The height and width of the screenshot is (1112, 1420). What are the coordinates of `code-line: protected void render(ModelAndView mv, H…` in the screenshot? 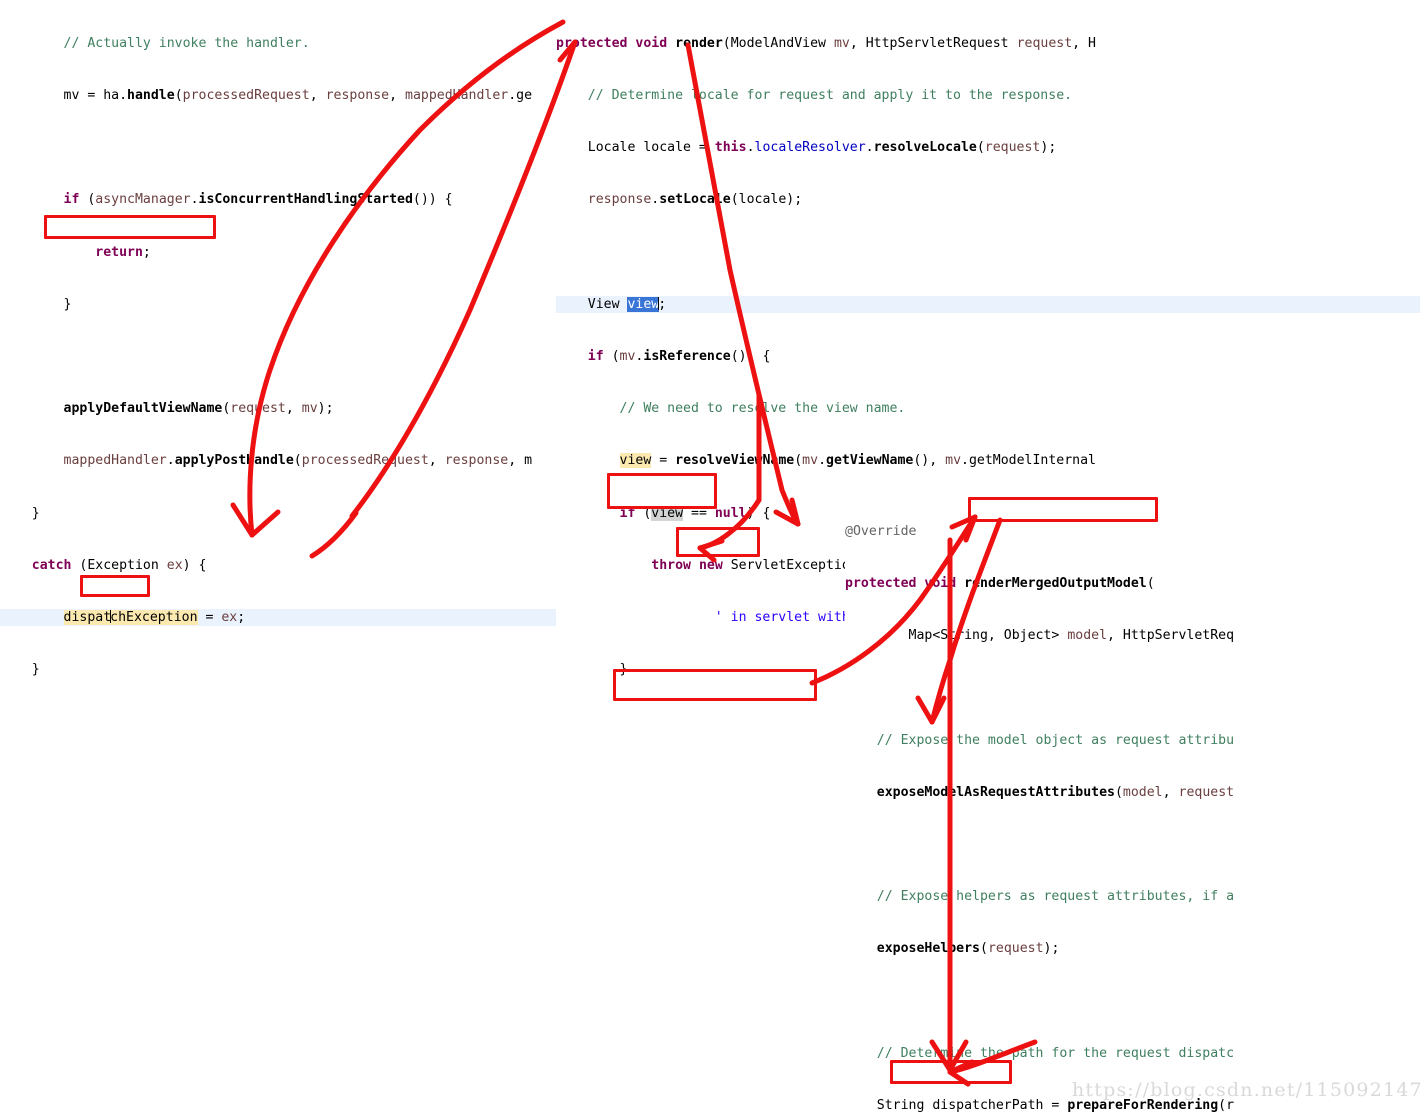 It's located at (826, 43).